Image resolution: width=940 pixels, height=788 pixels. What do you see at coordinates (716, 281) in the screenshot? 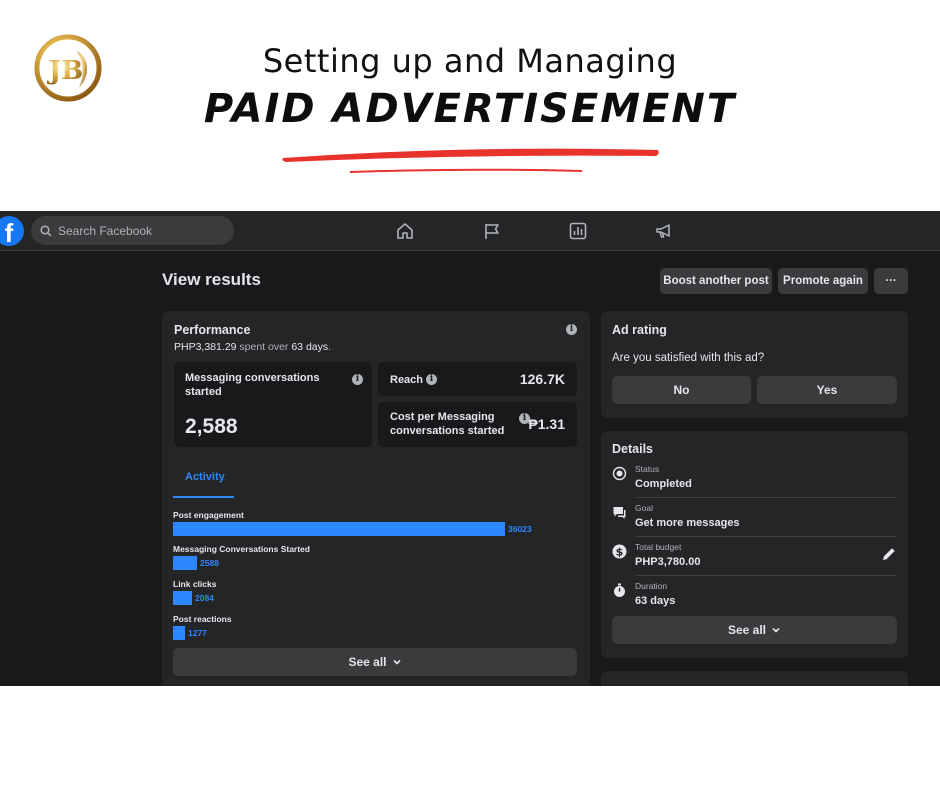
I see `boost-another-post-button: Boost another post` at bounding box center [716, 281].